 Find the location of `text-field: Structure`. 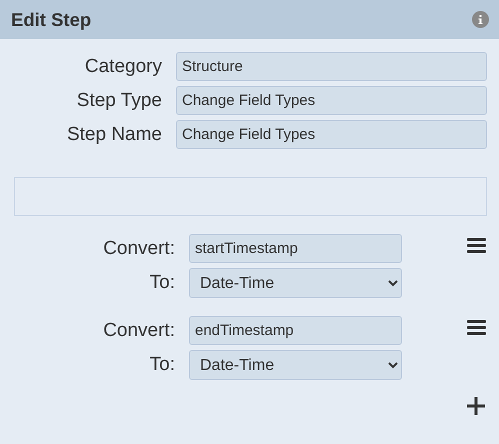

text-field: Structure is located at coordinates (331, 66).